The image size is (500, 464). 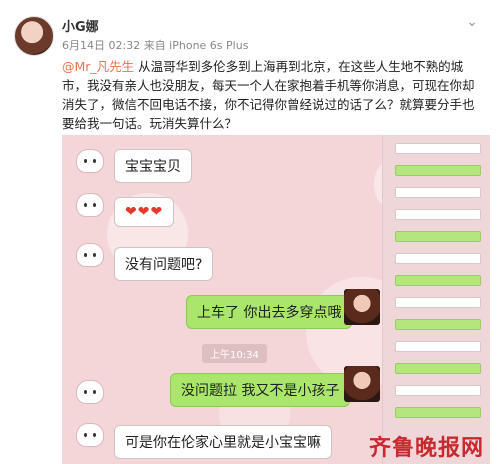 What do you see at coordinates (234, 353) in the screenshot?
I see `chat-timestamp: 上午10:34` at bounding box center [234, 353].